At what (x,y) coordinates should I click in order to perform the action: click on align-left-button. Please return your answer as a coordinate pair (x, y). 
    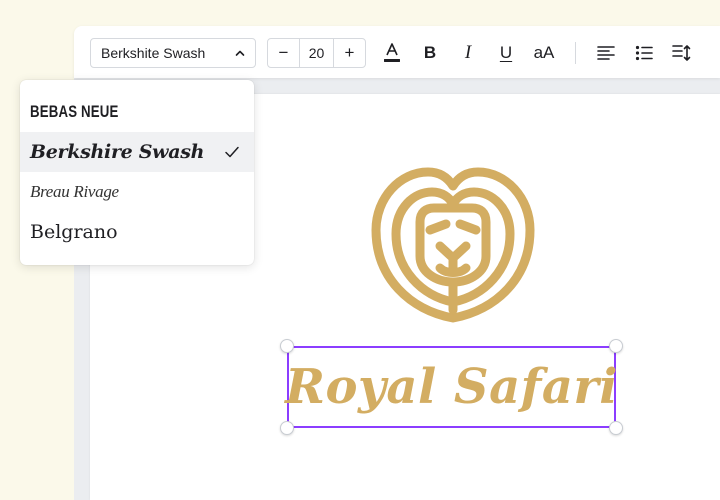
    Looking at the image, I should click on (606, 53).